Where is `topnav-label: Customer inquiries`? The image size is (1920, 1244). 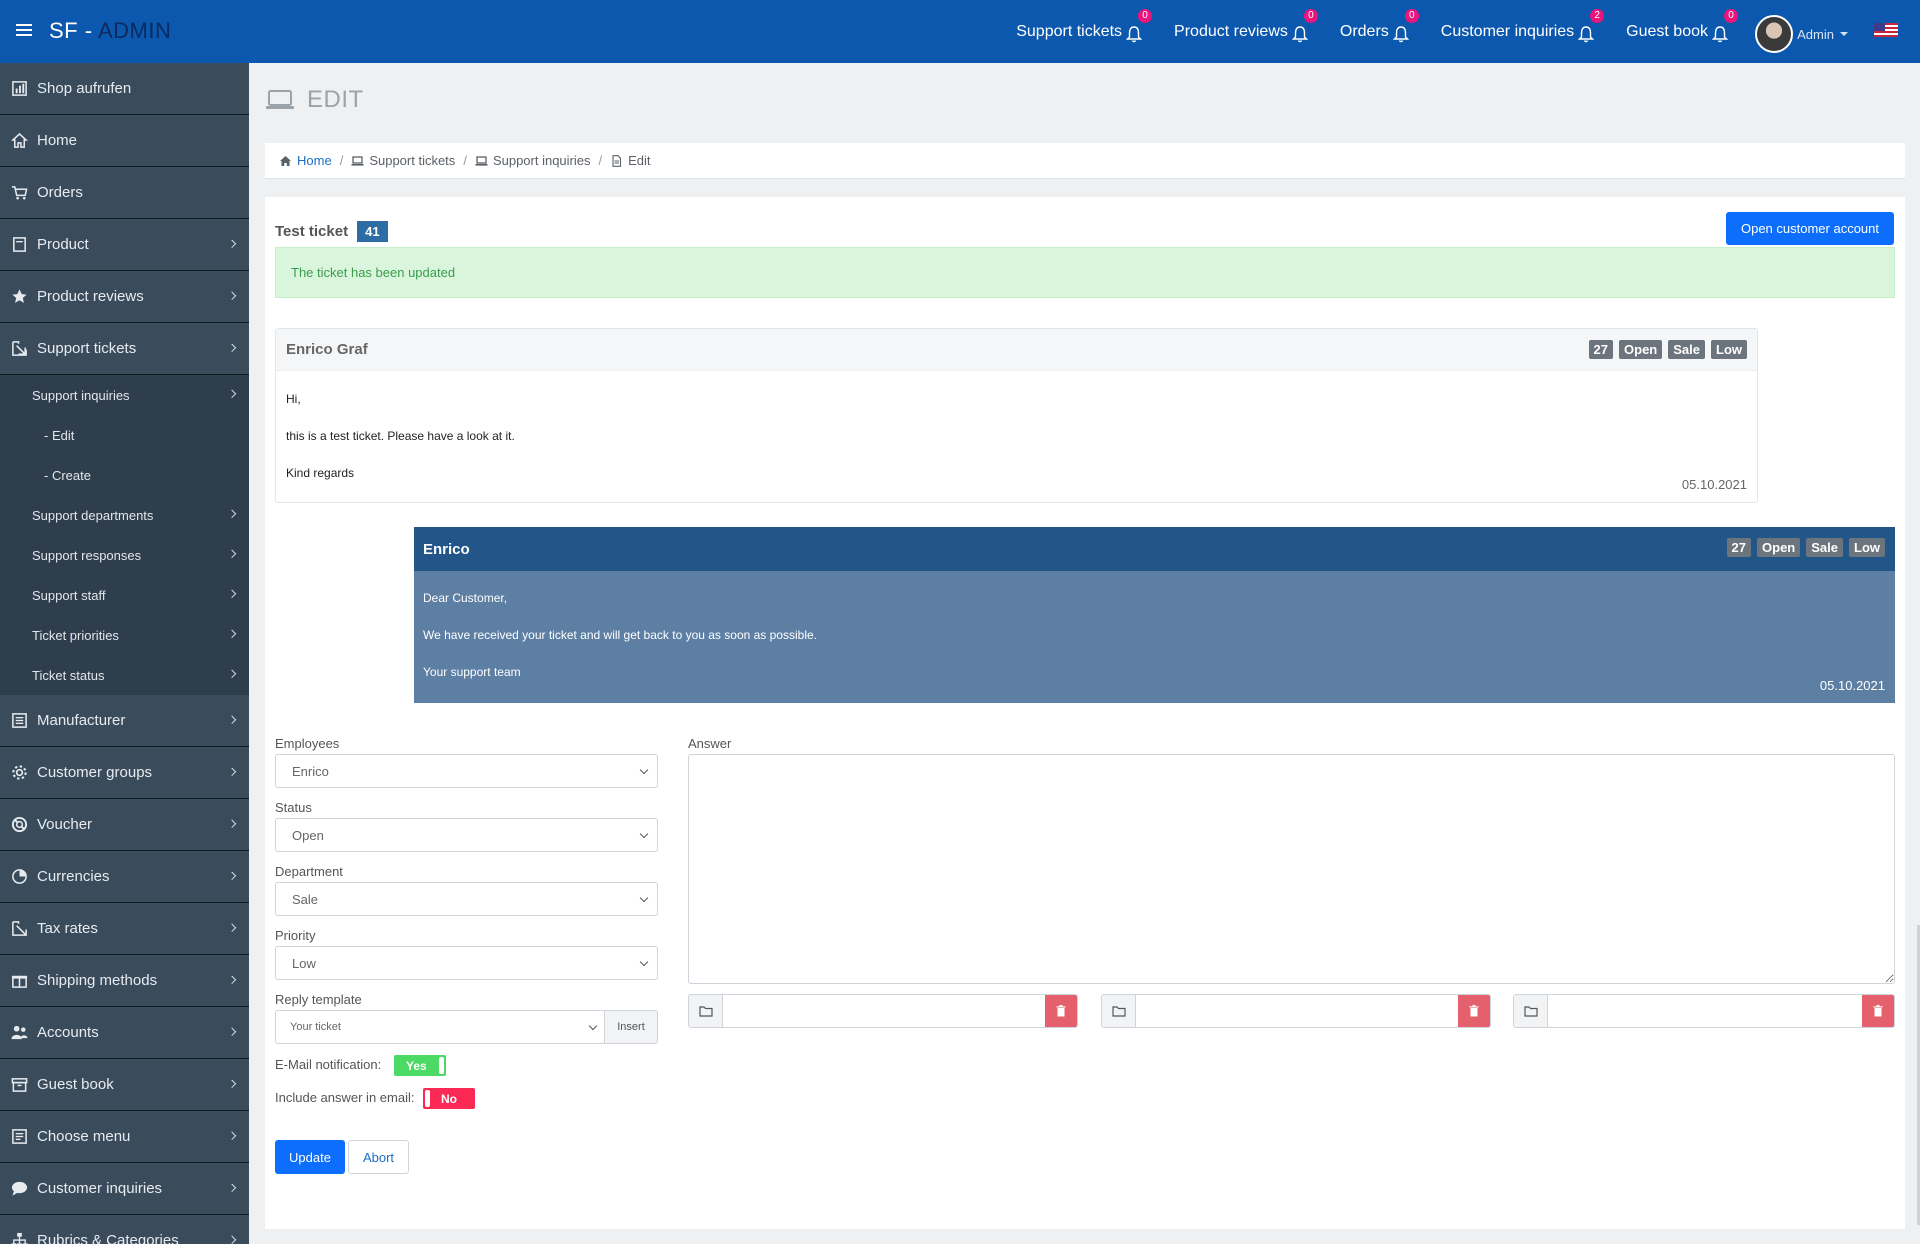 topnav-label: Customer inquiries is located at coordinates (1507, 32).